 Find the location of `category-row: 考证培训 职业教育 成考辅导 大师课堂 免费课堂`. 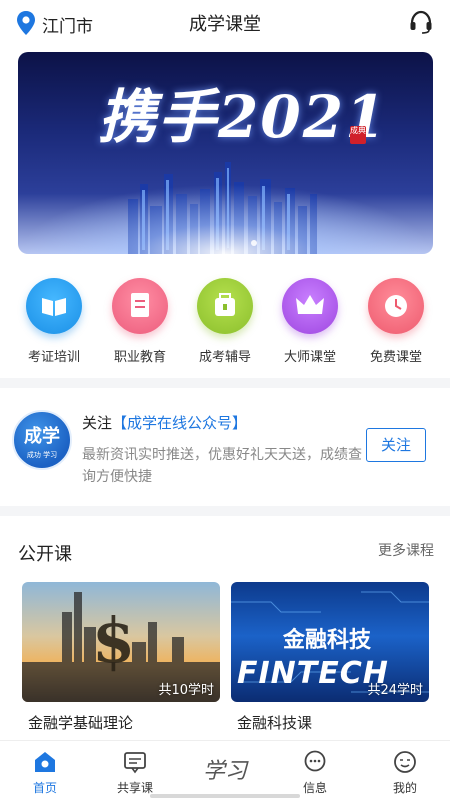

category-row: 考证培训 职业教育 成考辅导 大师课堂 免费课堂 is located at coordinates (225, 324).